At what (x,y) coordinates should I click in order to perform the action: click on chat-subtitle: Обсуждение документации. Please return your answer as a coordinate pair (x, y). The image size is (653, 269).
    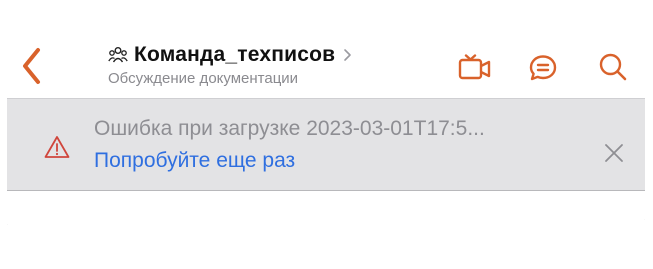
    Looking at the image, I should click on (203, 78).